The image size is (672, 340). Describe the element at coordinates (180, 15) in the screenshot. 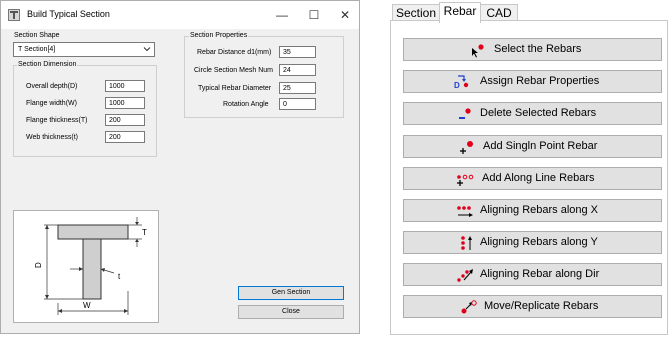

I see `title-bar: Build Typical Section — ☐ ✕` at that location.